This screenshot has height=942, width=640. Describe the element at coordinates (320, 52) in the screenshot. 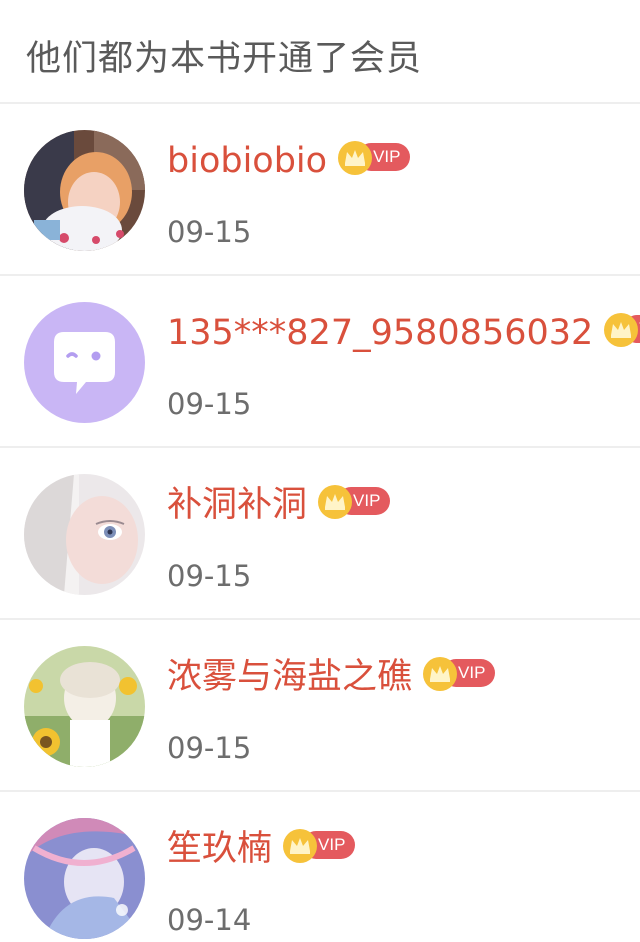

I see `page-title: 他们都为本书开通了会员` at that location.